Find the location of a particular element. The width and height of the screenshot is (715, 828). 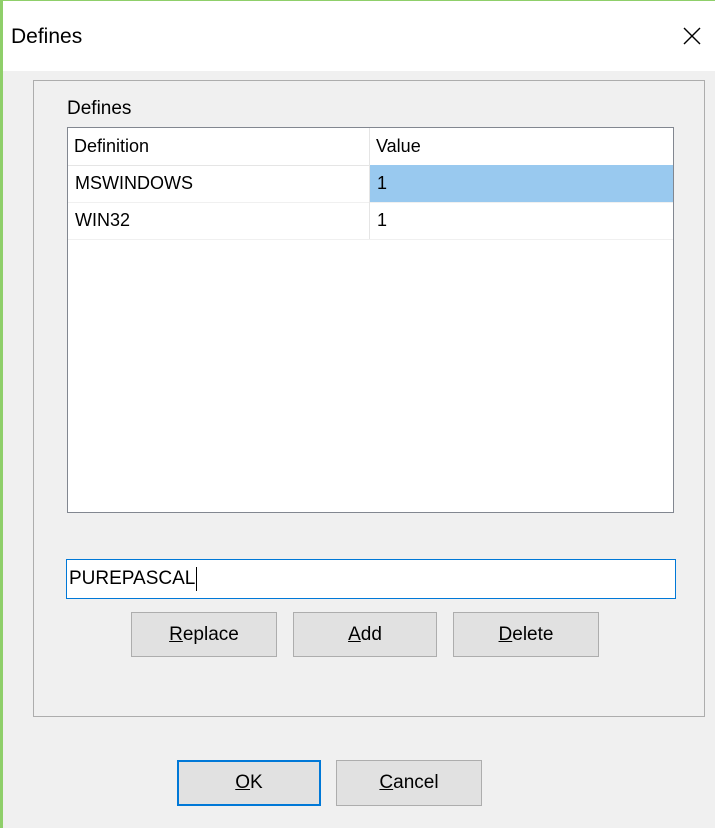

cancel-accel: C is located at coordinates (386, 782).